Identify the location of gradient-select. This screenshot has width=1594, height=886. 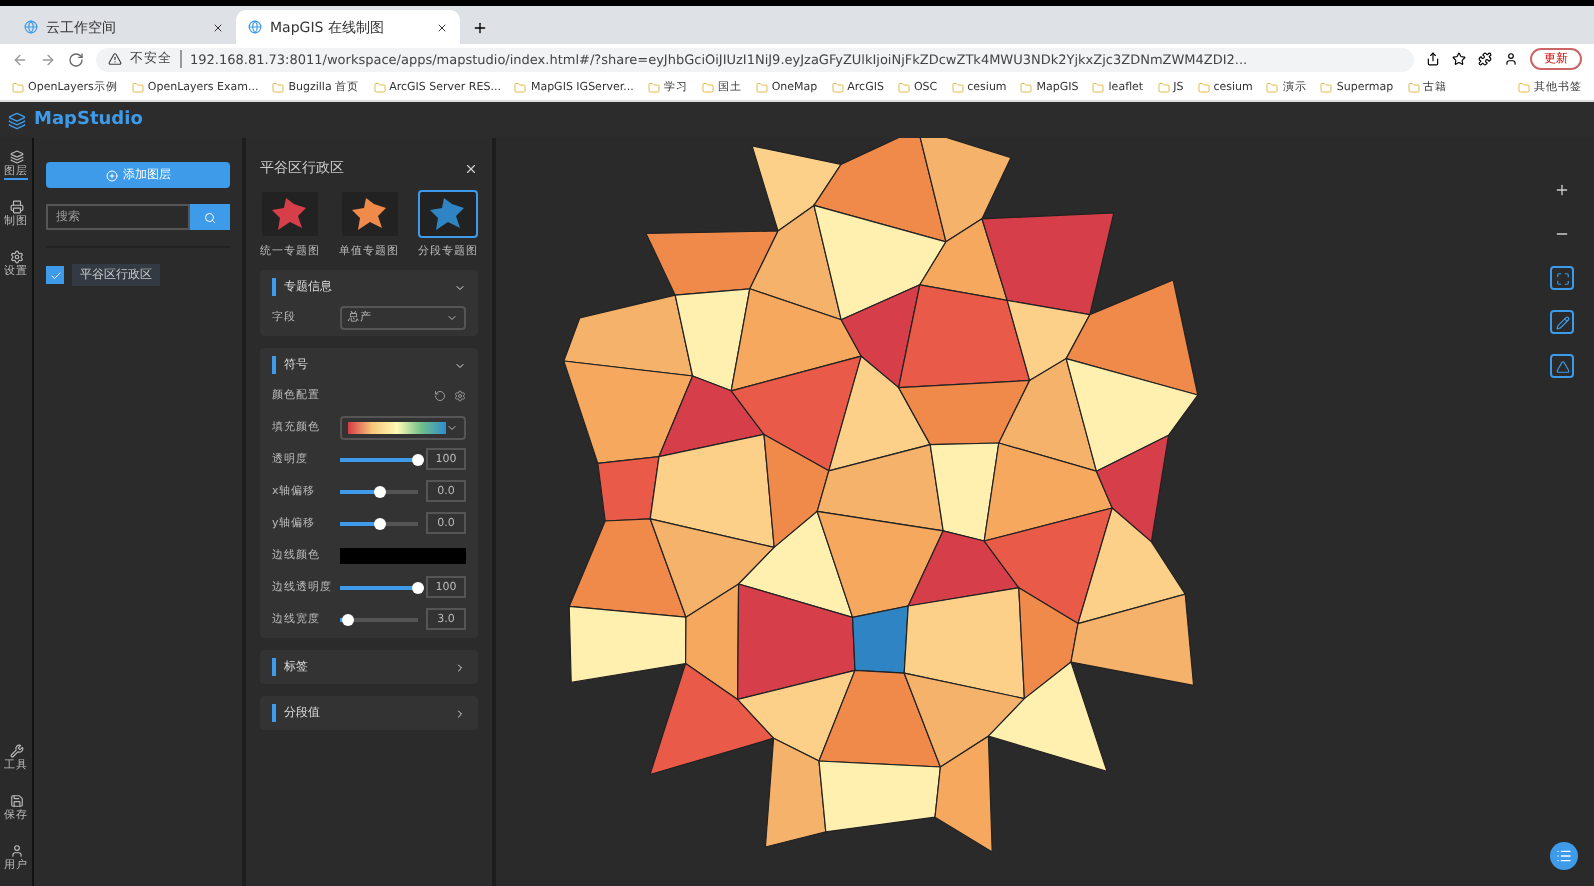
(403, 427).